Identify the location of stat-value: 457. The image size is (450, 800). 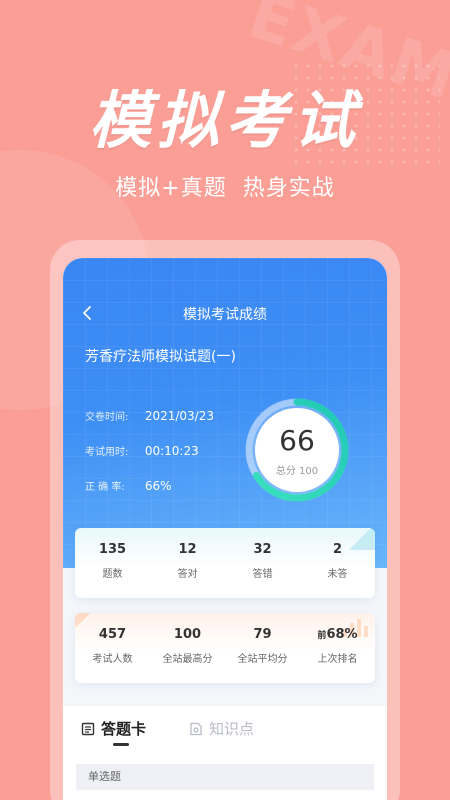
(112, 634).